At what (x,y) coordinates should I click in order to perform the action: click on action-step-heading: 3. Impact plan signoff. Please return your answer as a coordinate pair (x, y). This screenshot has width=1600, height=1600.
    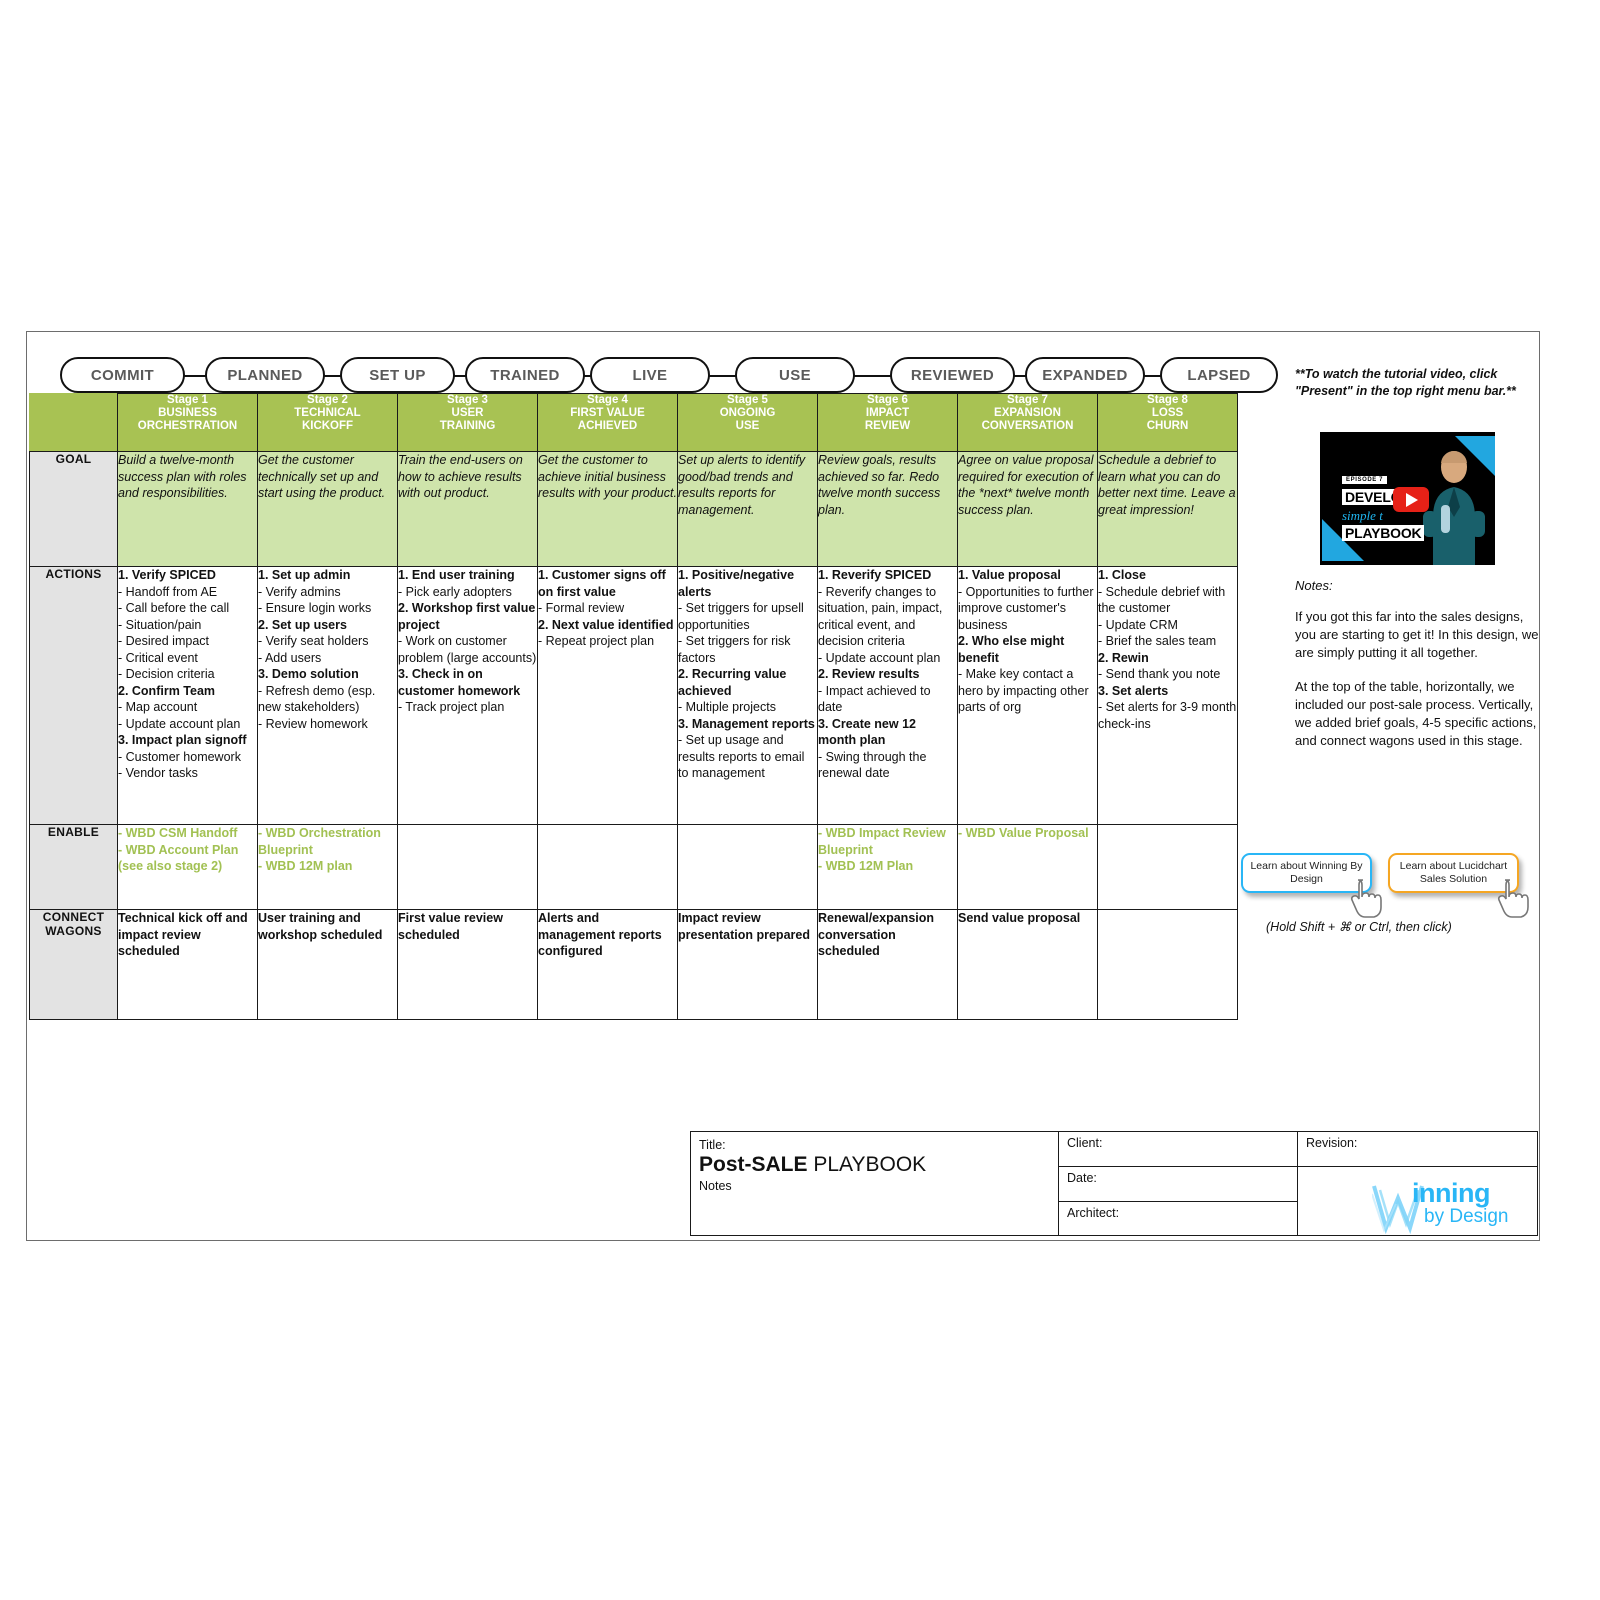
    Looking at the image, I should click on (182, 740).